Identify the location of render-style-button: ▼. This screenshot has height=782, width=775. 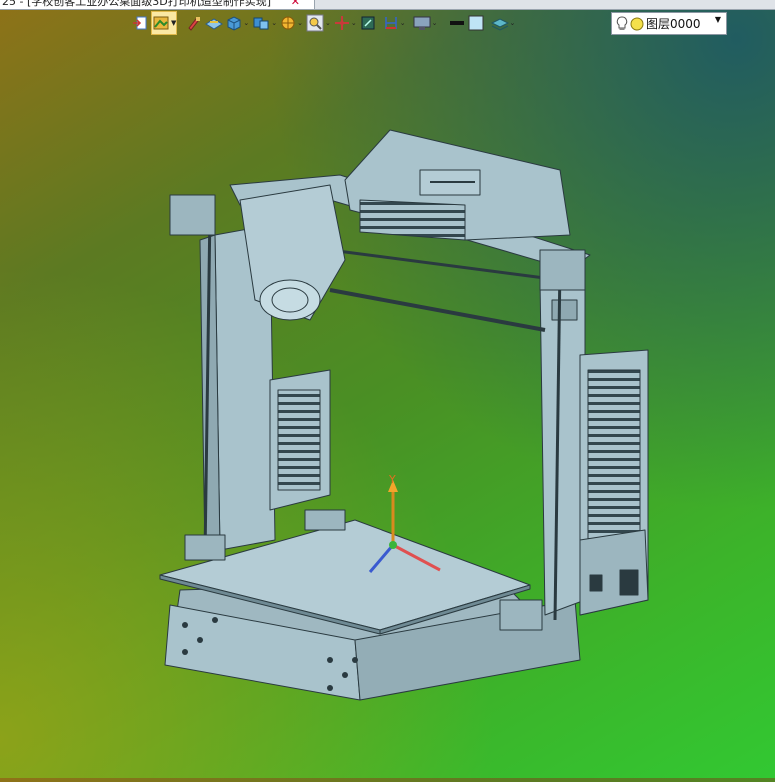
(164, 23).